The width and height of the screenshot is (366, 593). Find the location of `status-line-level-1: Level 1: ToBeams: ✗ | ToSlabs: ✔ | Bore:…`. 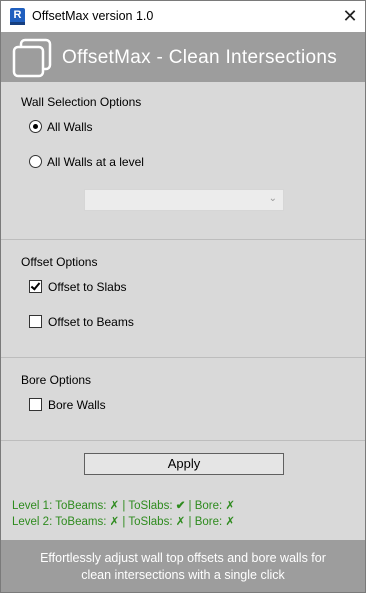

status-line-level-1: Level 1: ToBeams: ✗ | ToSlabs: ✔ | Bore:… is located at coordinates (123, 505).